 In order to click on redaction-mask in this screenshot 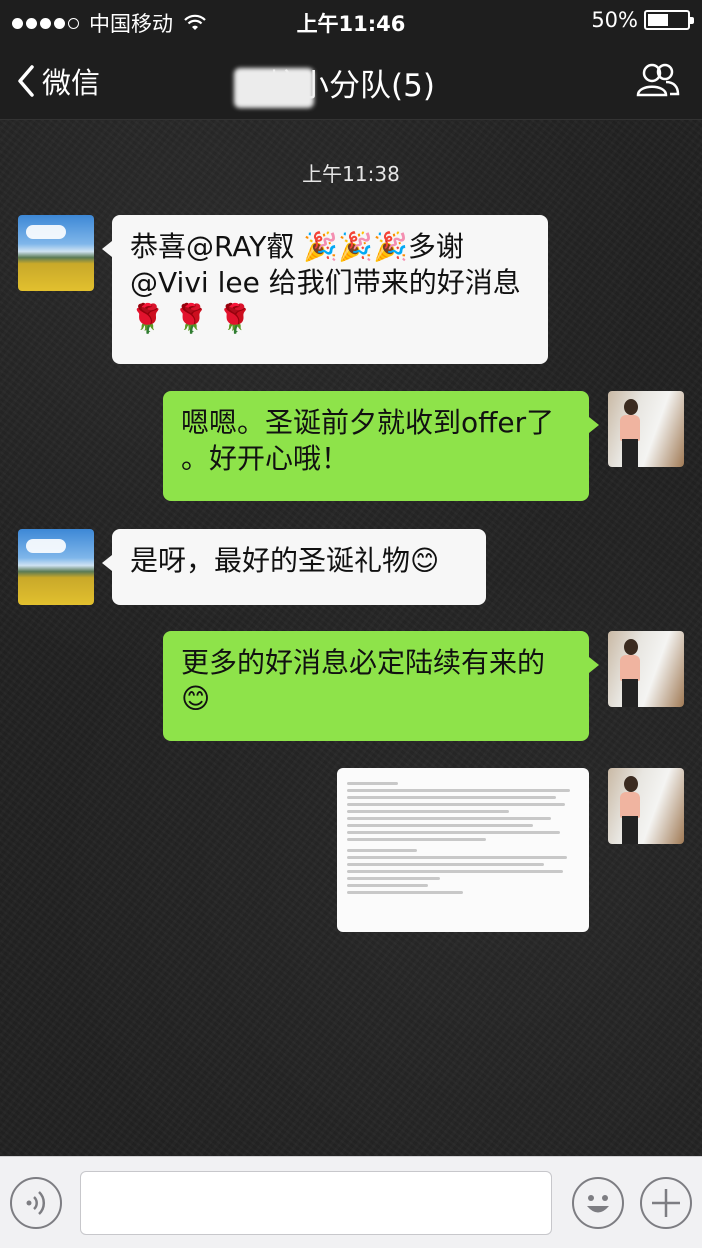, I will do `click(274, 88)`.